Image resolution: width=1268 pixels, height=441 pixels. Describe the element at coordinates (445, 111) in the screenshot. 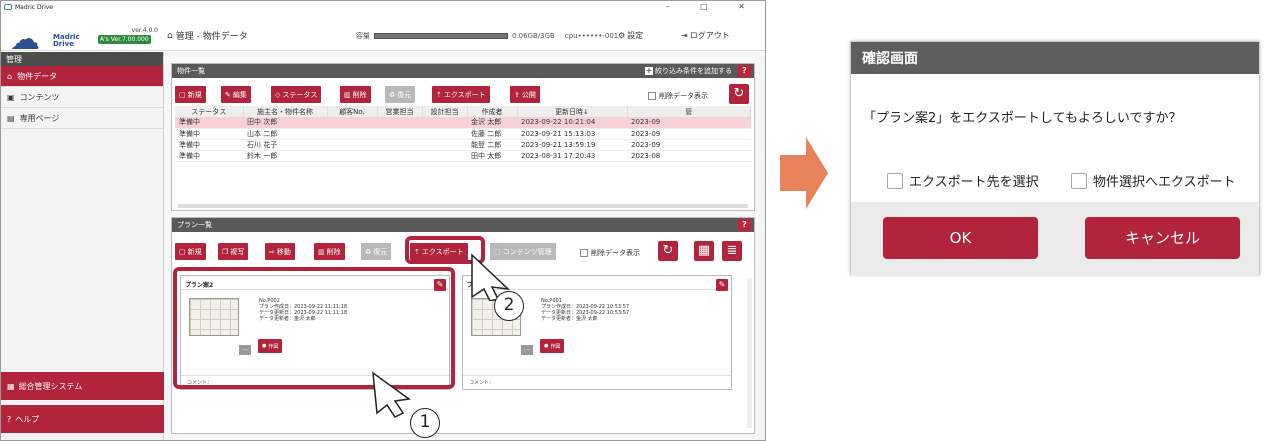

I see `column-header: 設計担当` at that location.